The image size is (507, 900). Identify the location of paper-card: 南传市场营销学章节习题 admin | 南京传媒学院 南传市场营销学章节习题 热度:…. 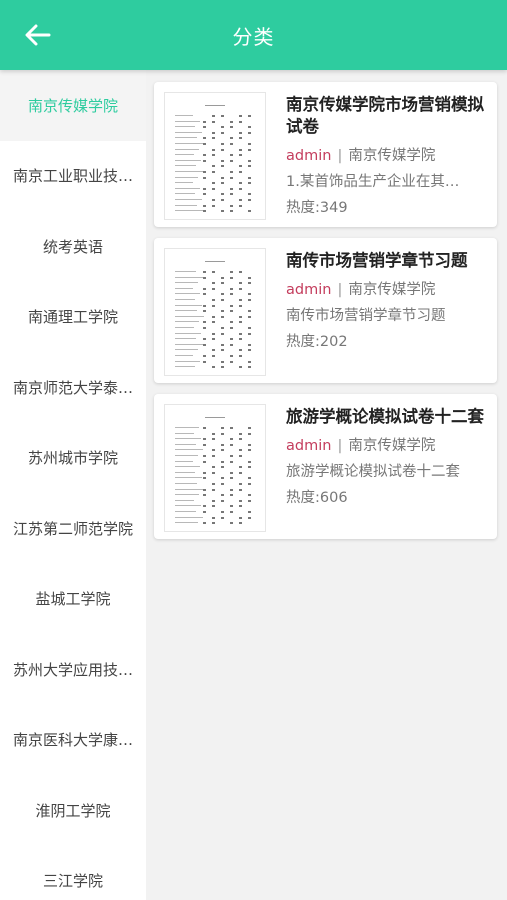
(325, 310).